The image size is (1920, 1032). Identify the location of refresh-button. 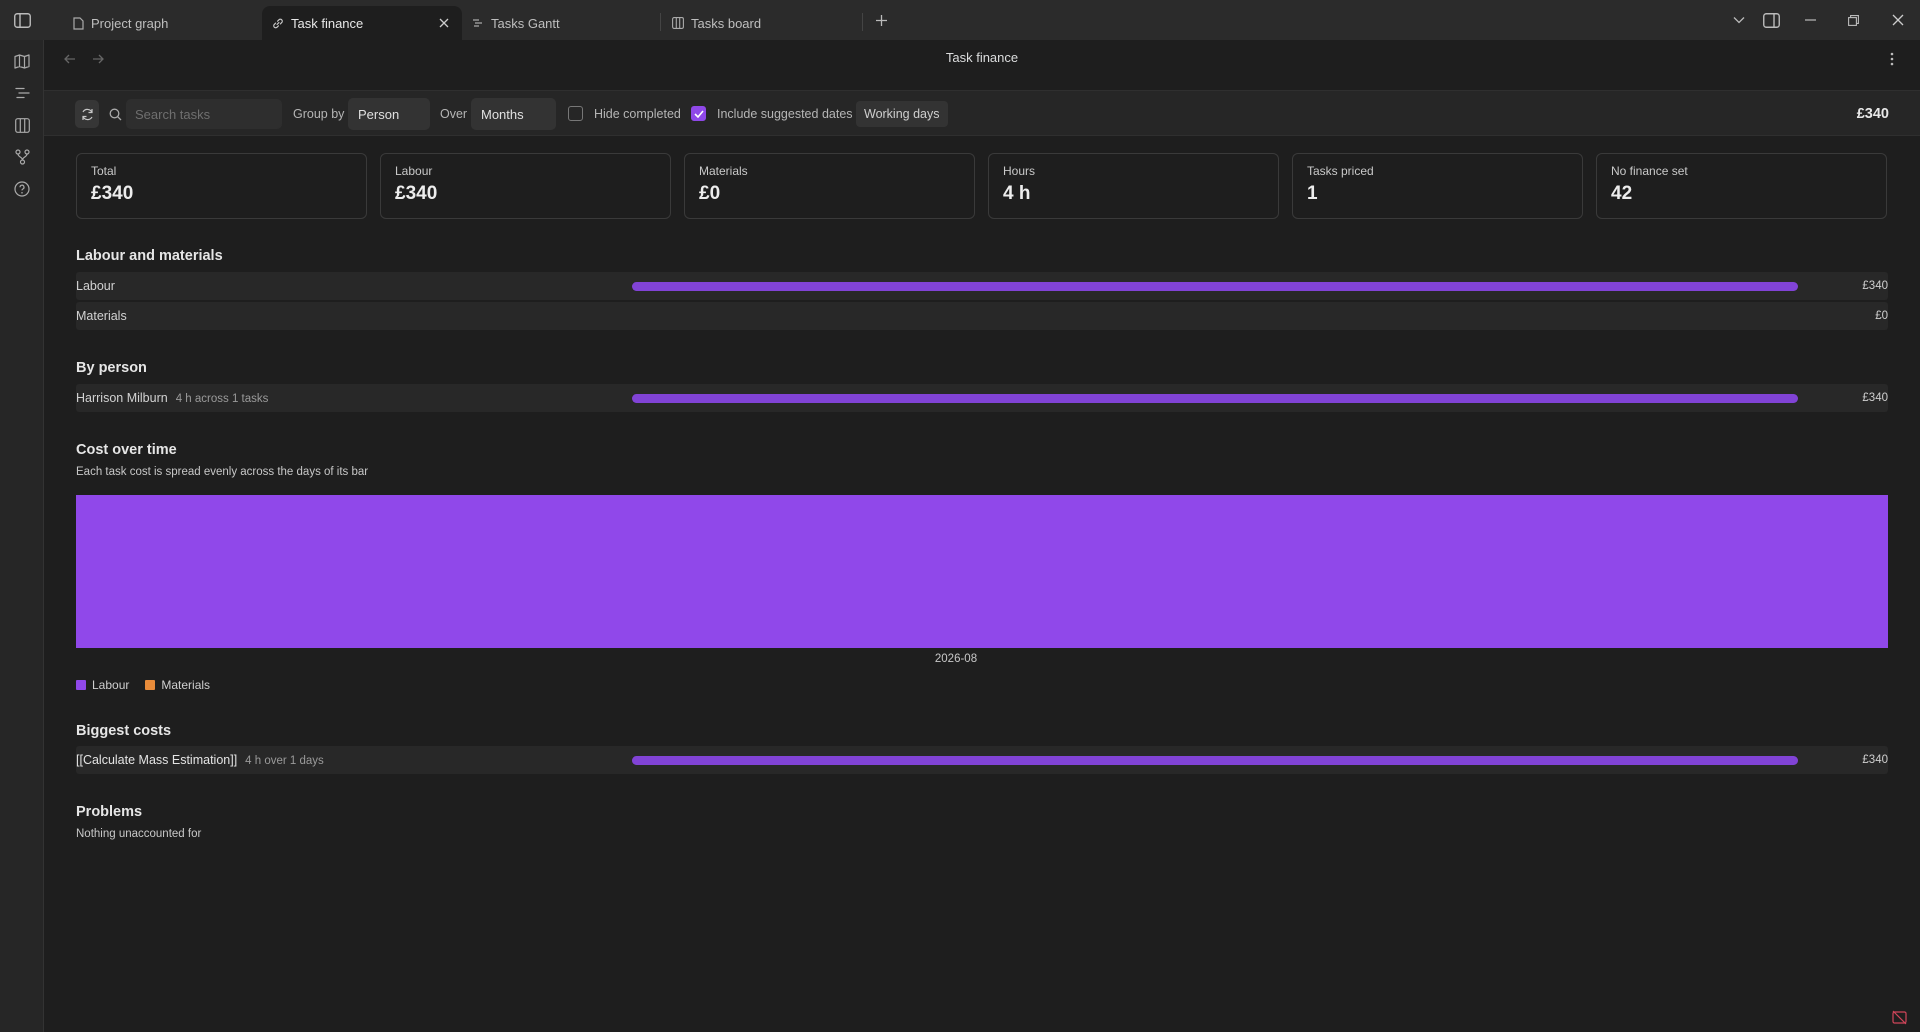
(87, 114).